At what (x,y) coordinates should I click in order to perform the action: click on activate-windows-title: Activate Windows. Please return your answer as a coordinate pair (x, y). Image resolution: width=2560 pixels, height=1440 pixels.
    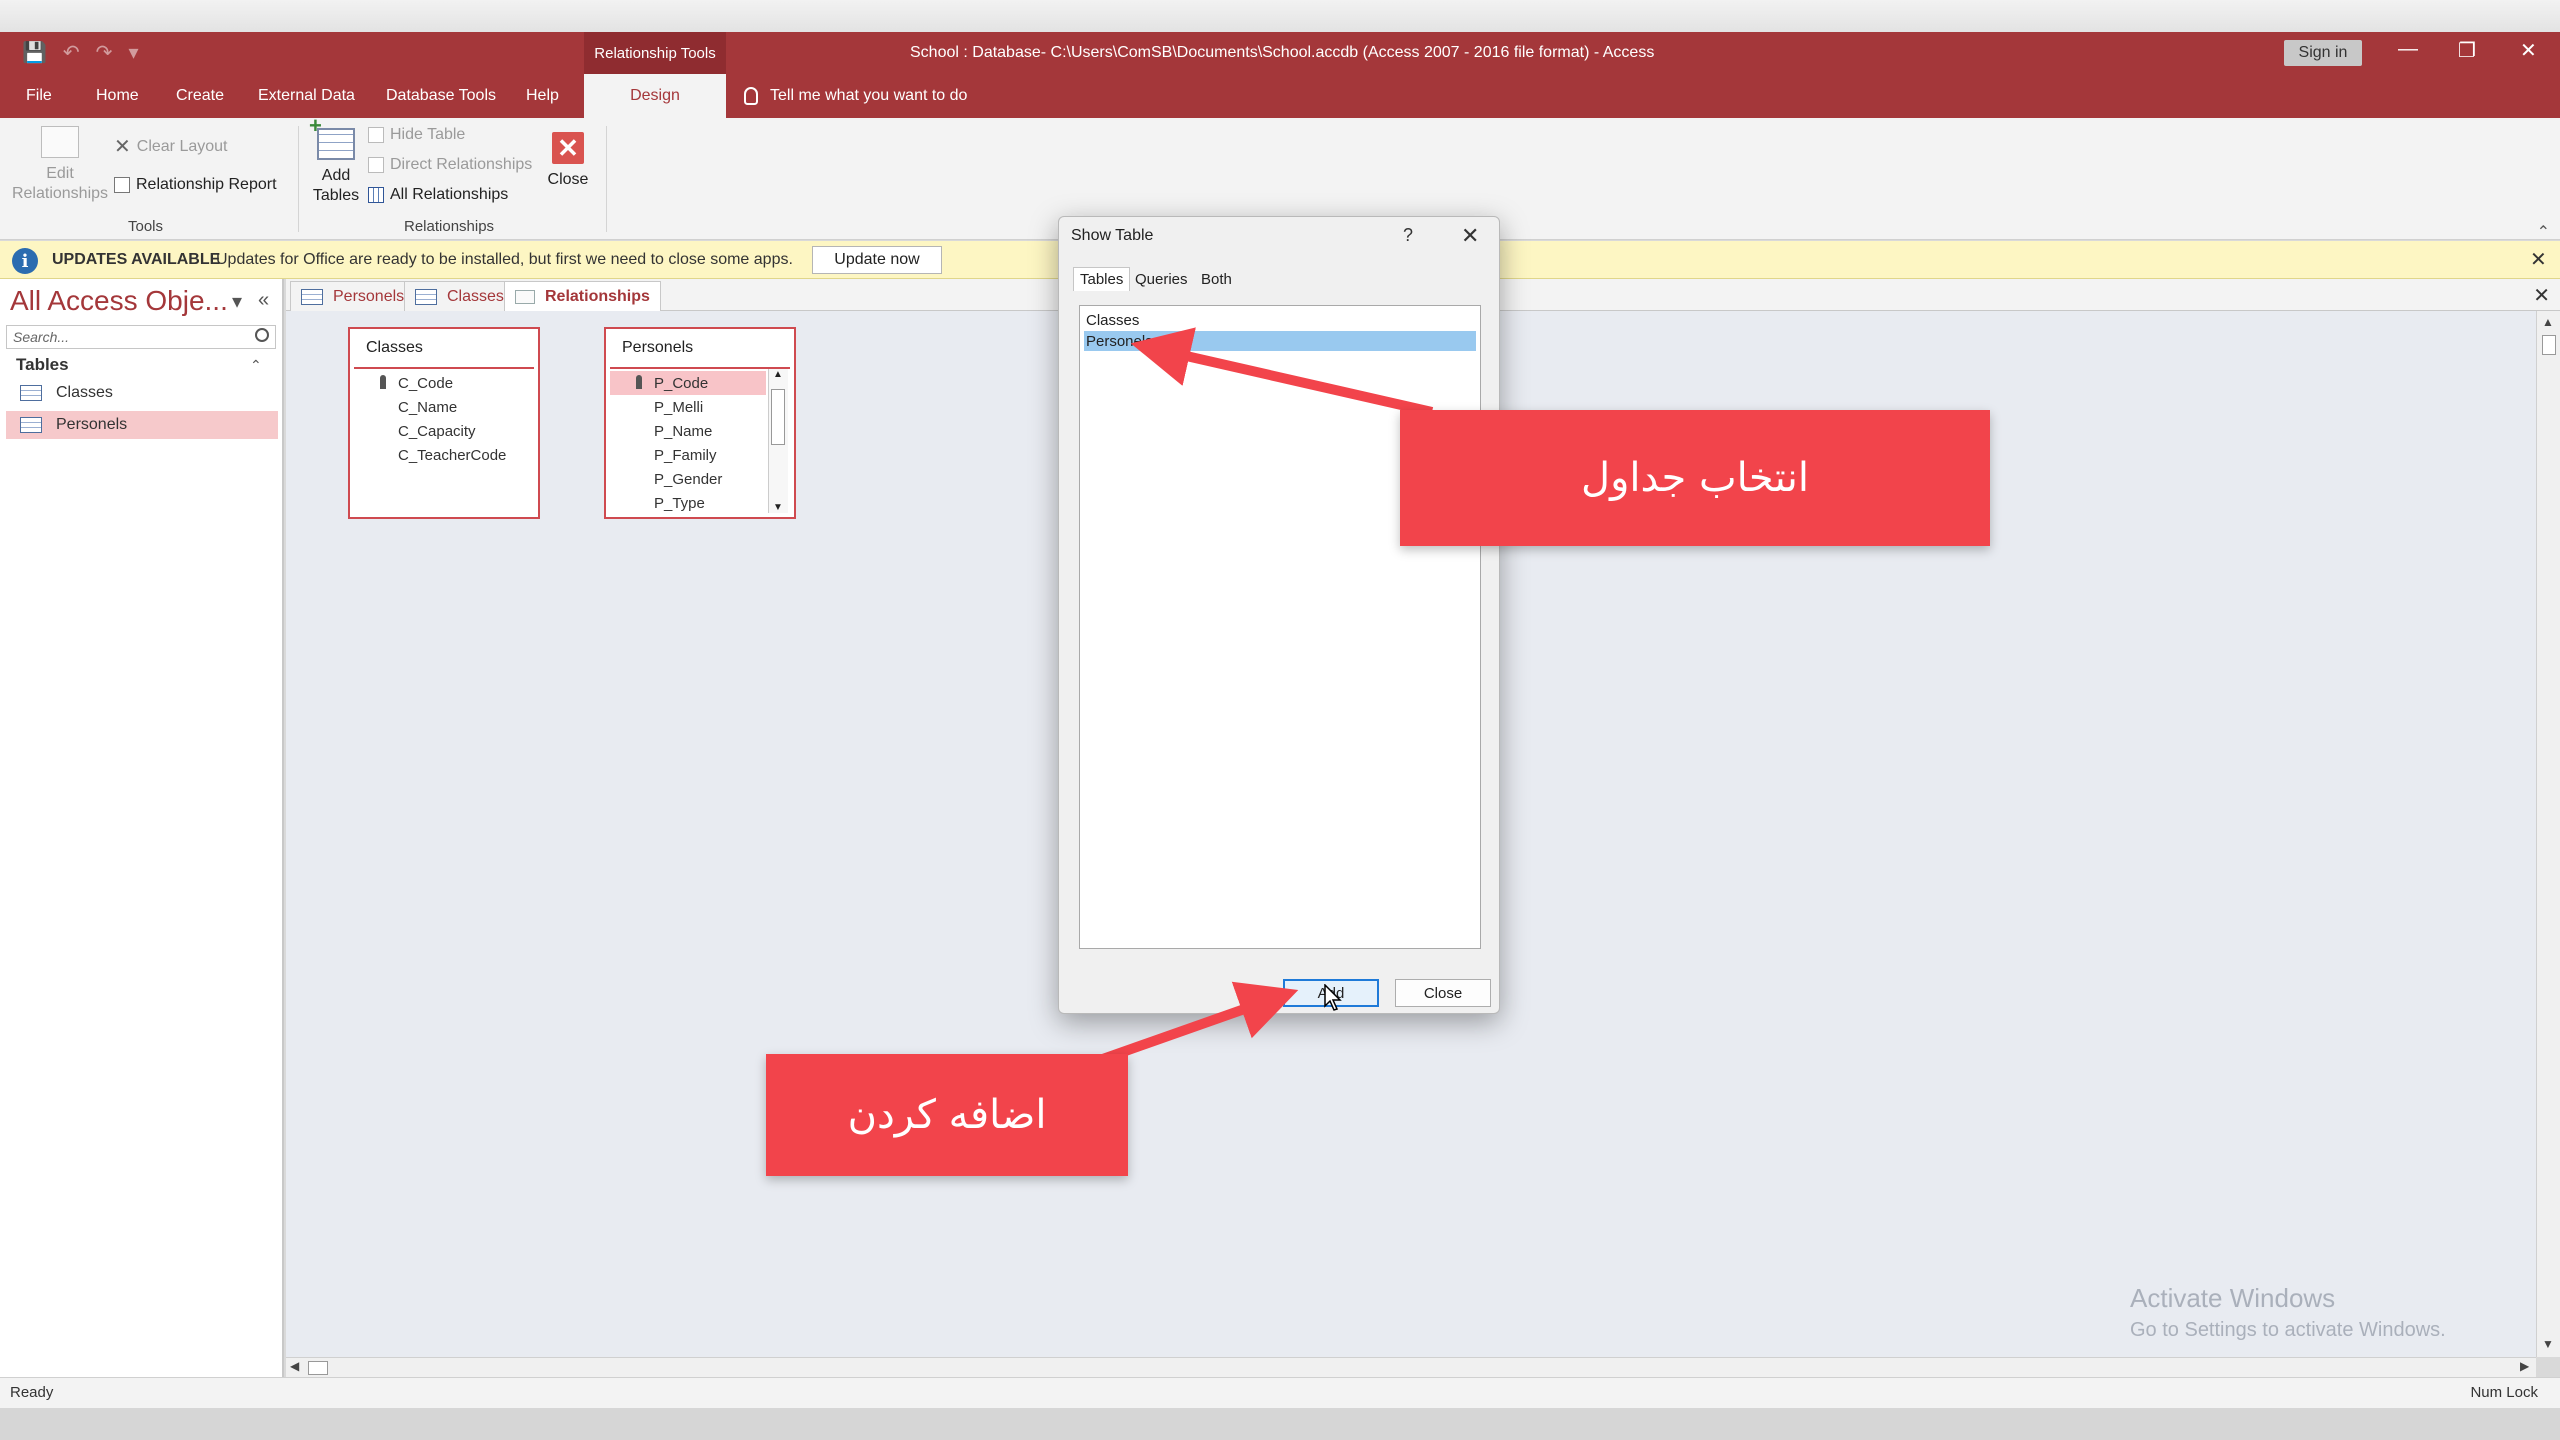
    Looking at the image, I should click on (2233, 1298).